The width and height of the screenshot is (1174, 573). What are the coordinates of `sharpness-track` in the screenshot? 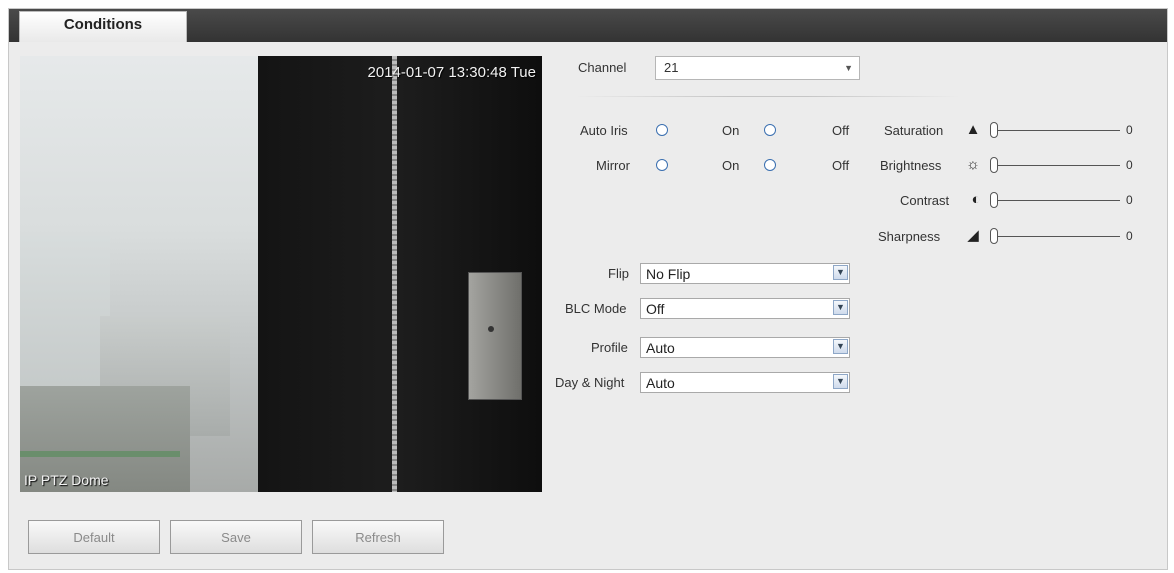 It's located at (1059, 236).